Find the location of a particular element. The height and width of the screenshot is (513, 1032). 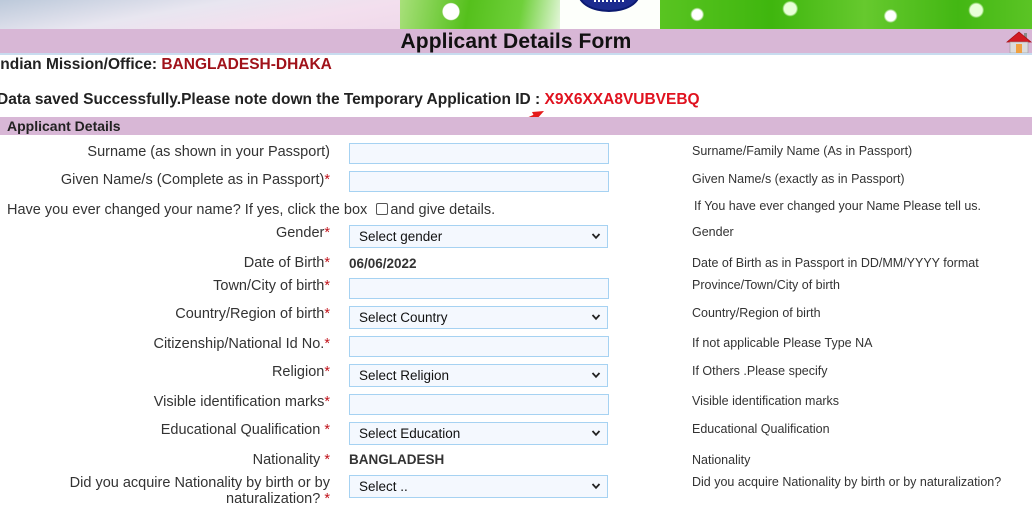

banner-green-pattern-left is located at coordinates (485, 14).